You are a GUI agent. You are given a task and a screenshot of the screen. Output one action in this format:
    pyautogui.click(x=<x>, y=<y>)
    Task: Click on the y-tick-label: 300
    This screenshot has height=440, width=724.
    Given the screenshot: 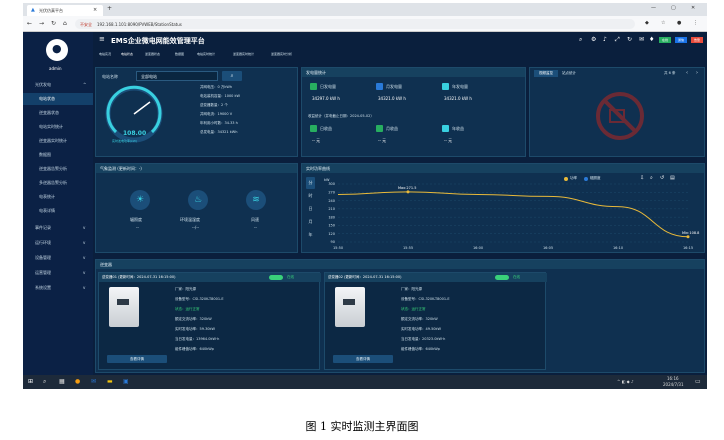 What is the action you would take?
    pyautogui.click(x=331, y=184)
    